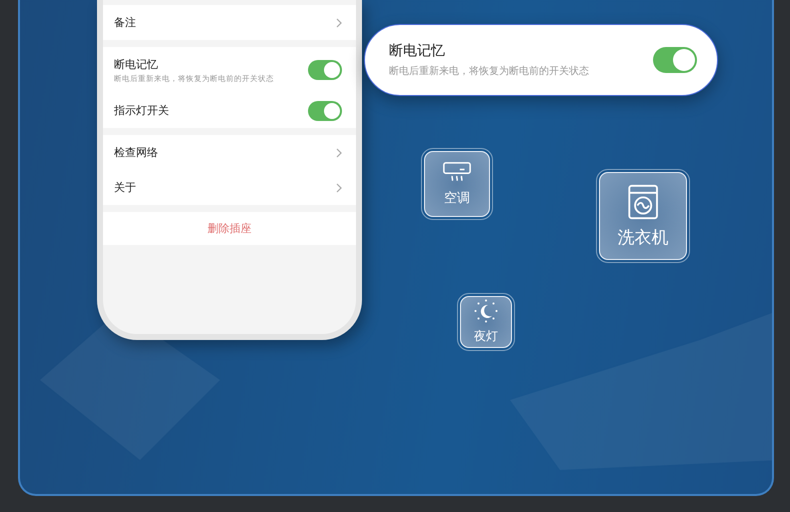 This screenshot has height=512, width=790. I want to click on settings-row: 检查网络, so click(229, 152).